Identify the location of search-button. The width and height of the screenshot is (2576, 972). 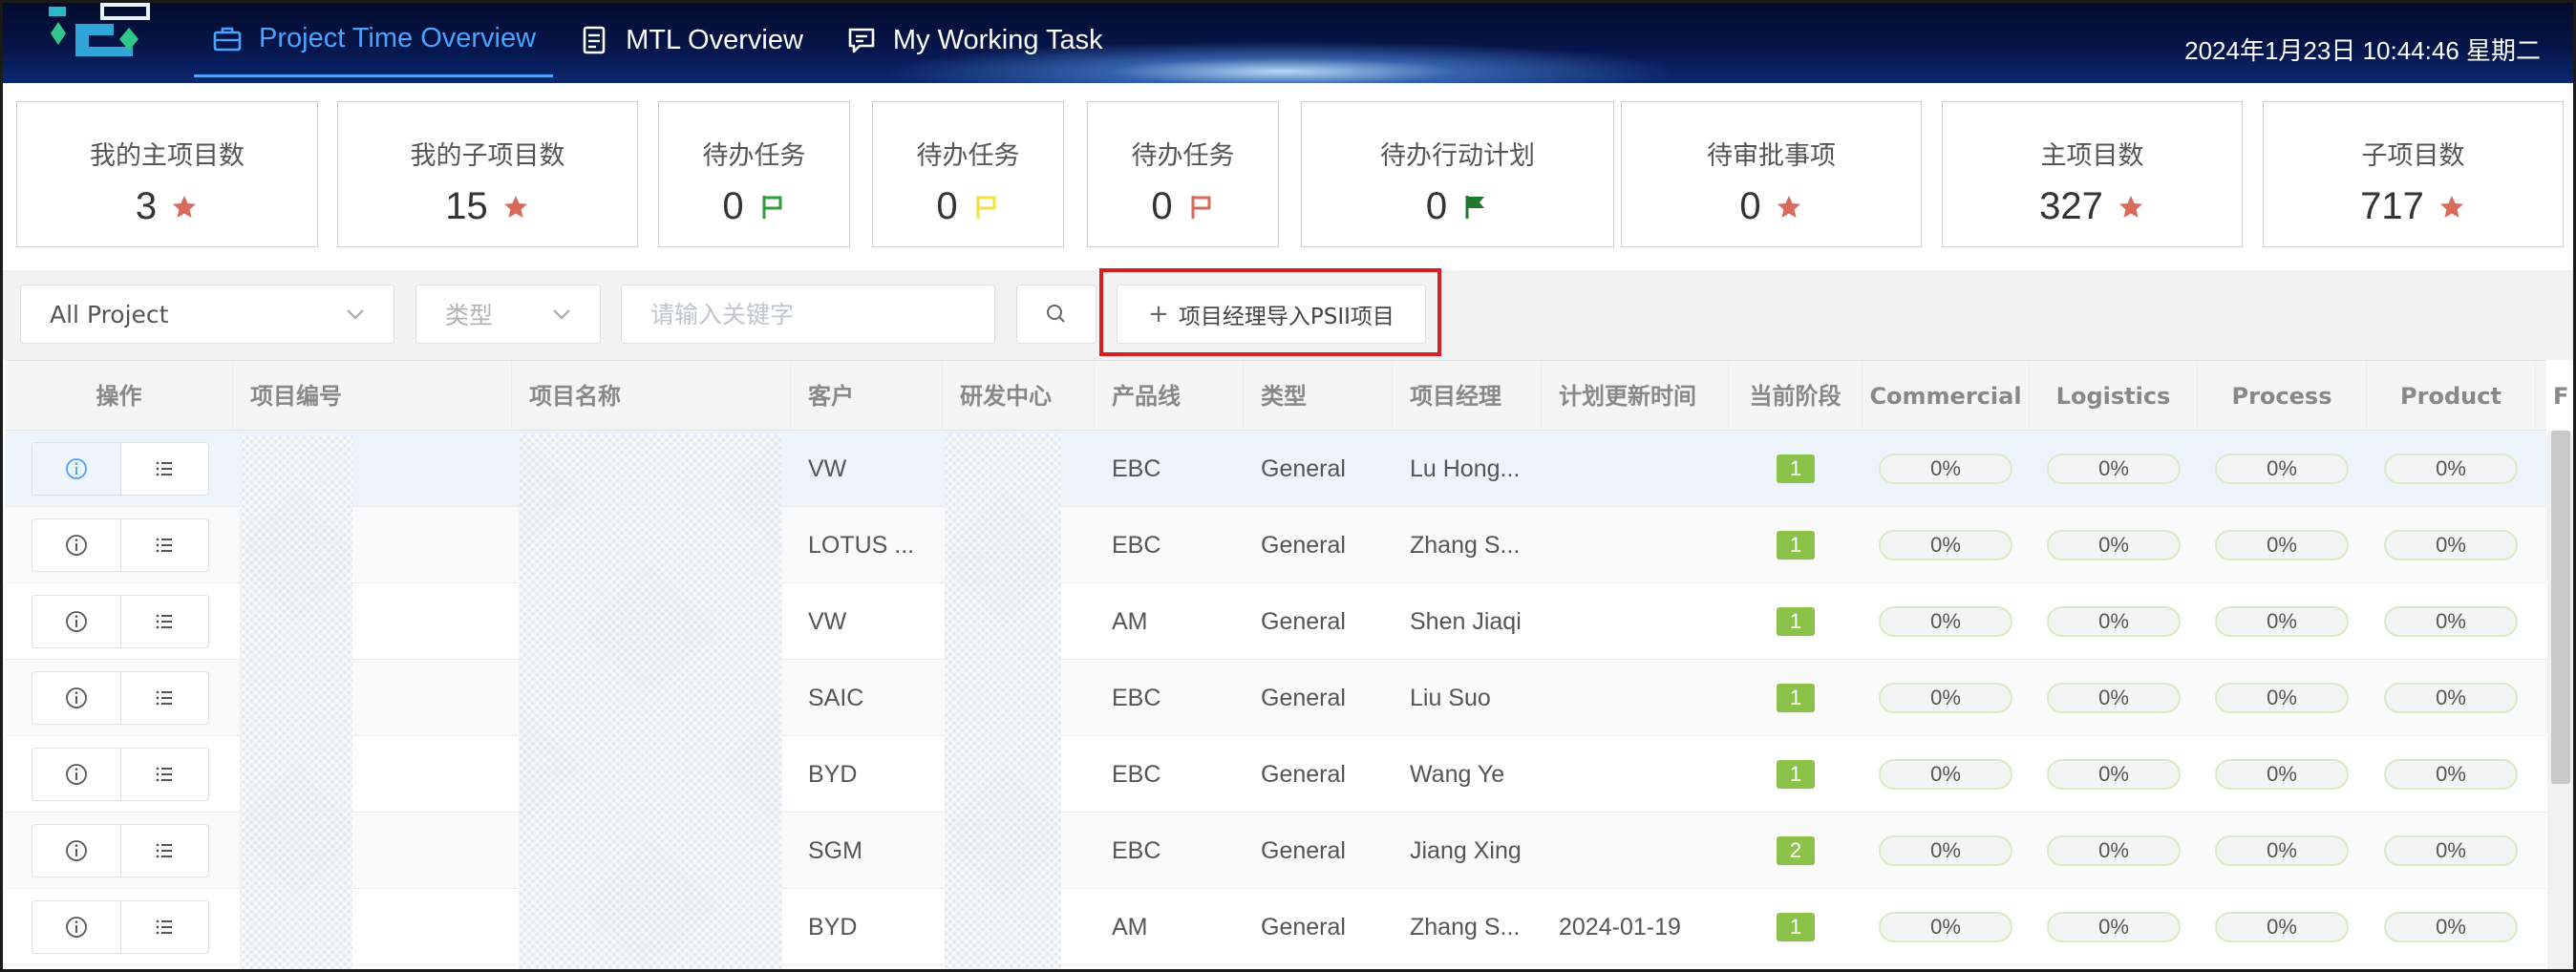
(1056, 314).